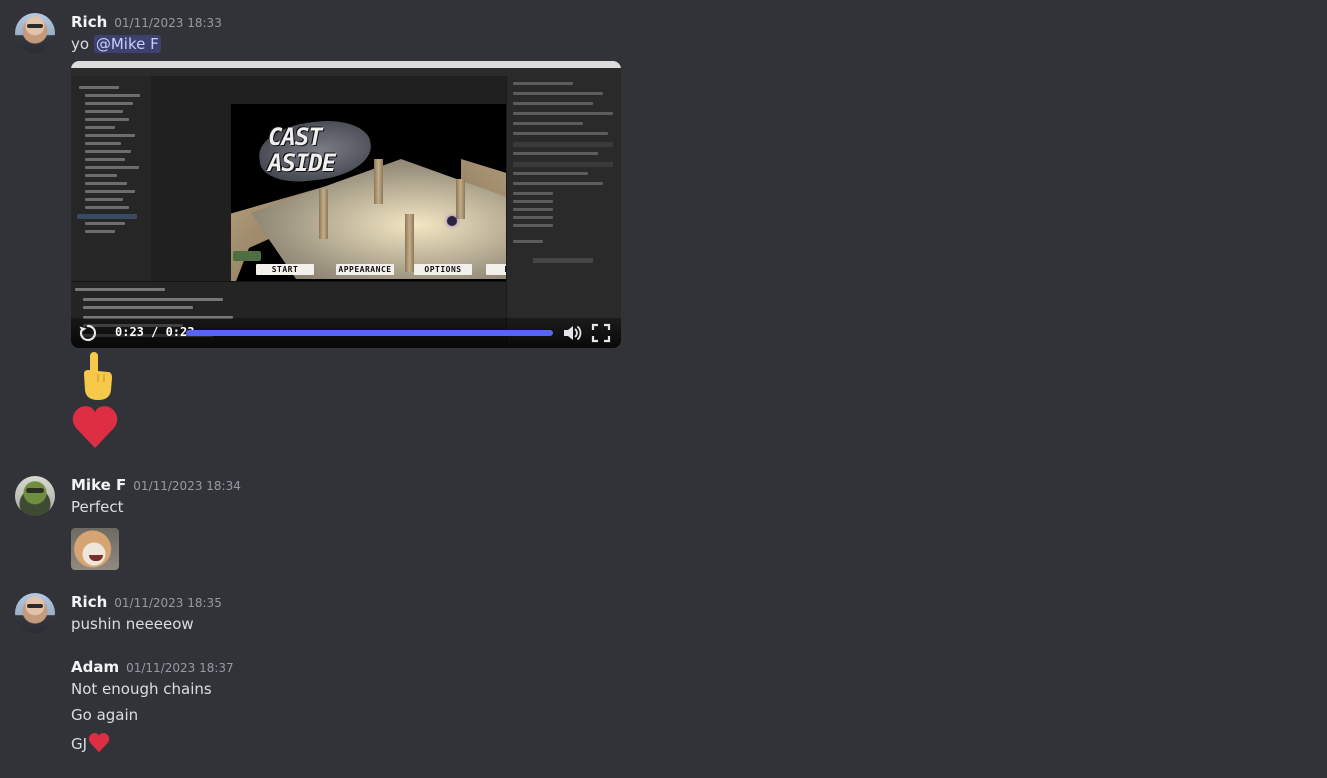 This screenshot has width=1327, height=778. I want to click on replay-icon, so click(88, 333).